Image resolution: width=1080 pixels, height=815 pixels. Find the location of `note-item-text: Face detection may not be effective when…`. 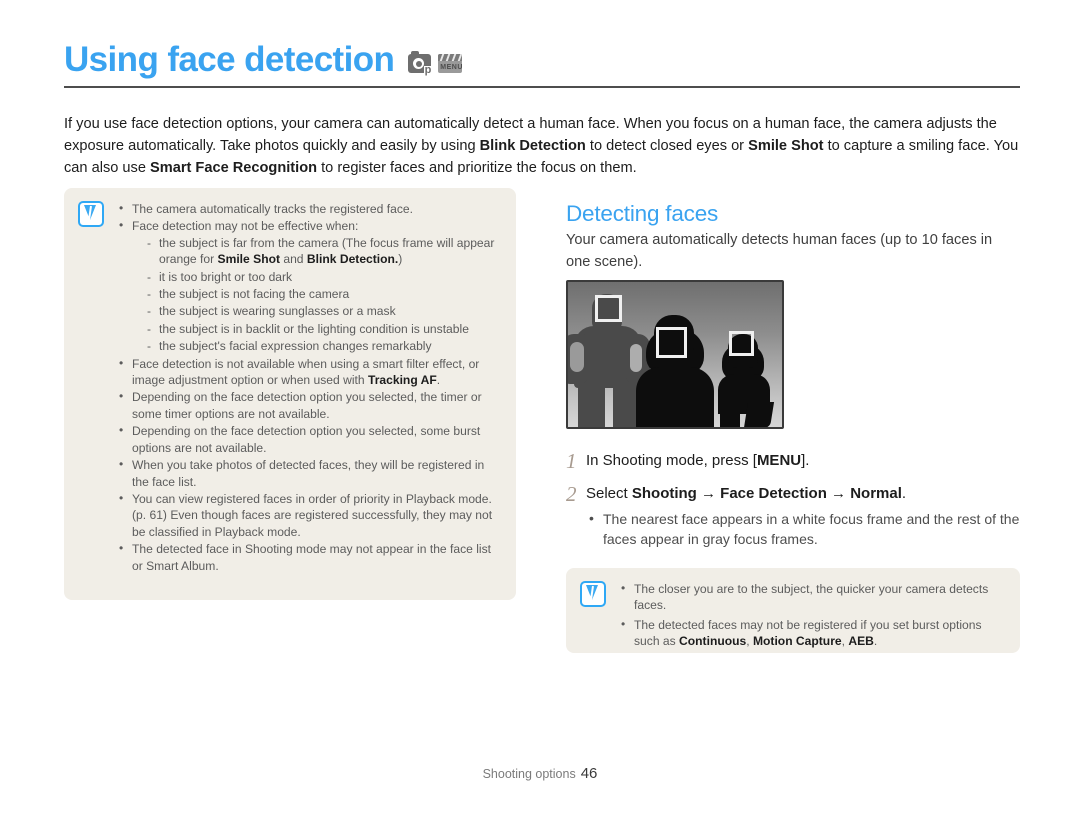

note-item-text: Face detection may not be effective when… is located at coordinates (245, 226).